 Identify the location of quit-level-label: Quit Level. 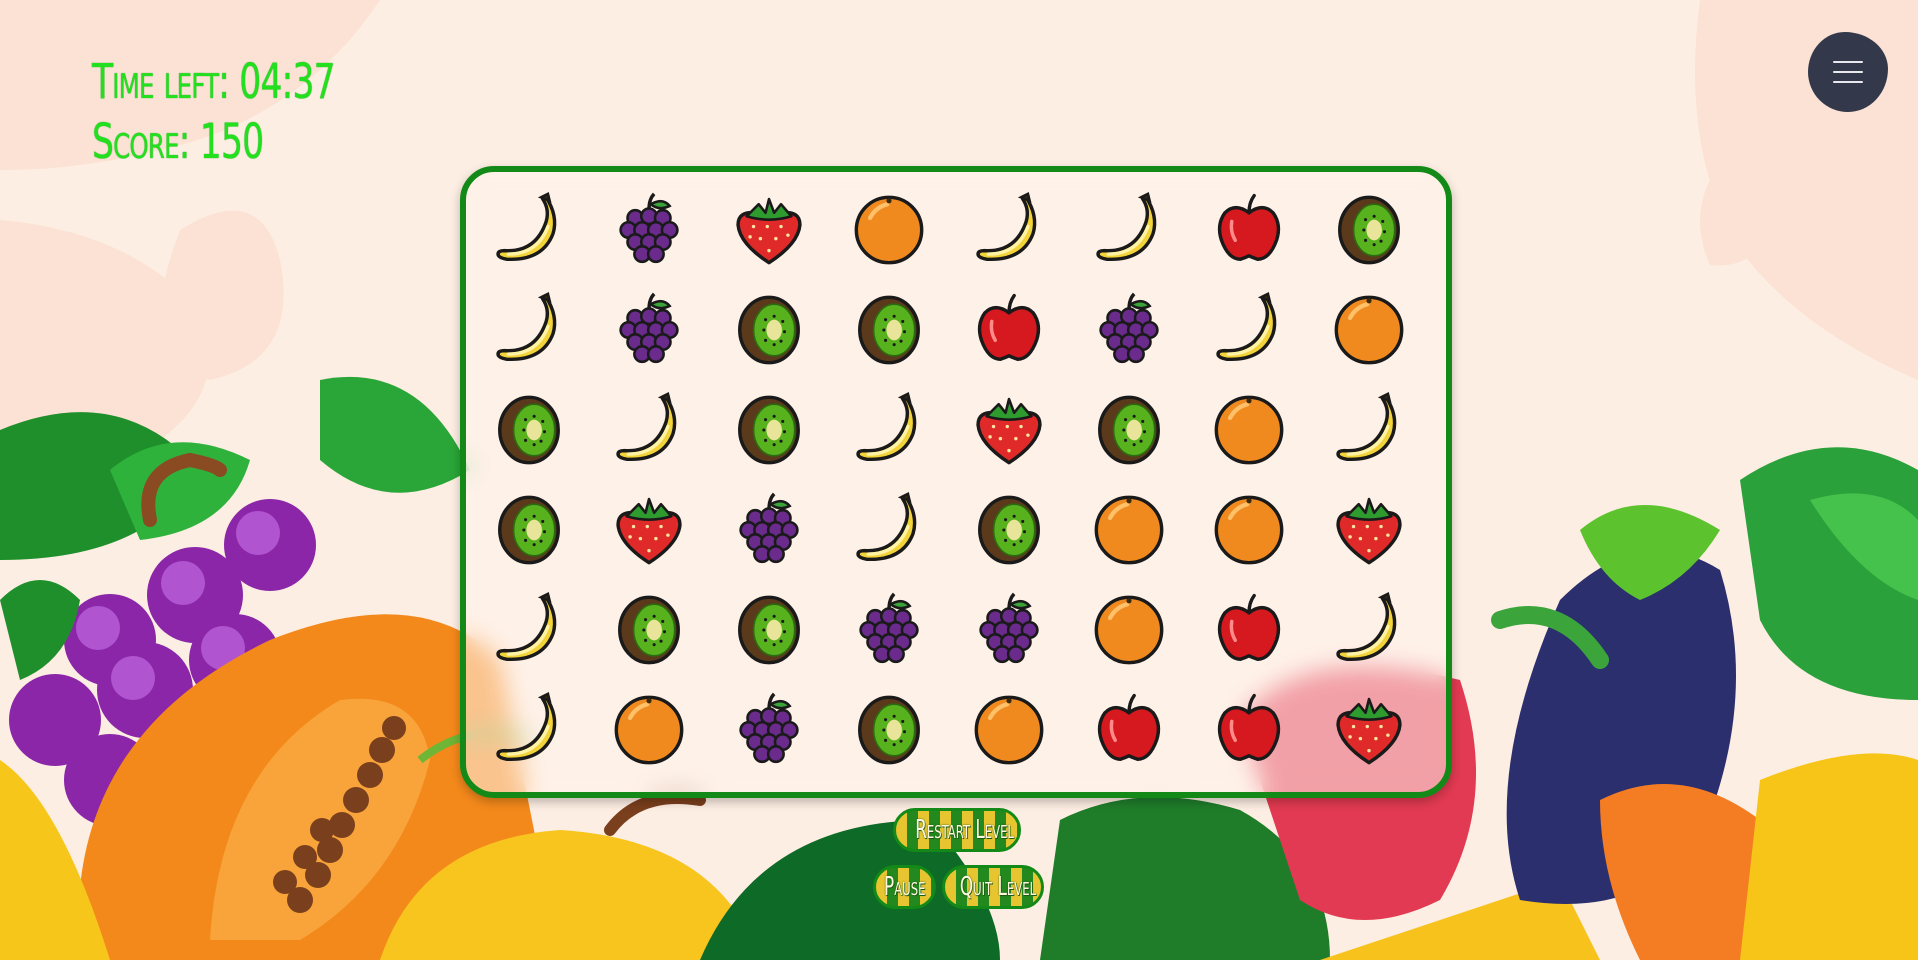
(998, 887).